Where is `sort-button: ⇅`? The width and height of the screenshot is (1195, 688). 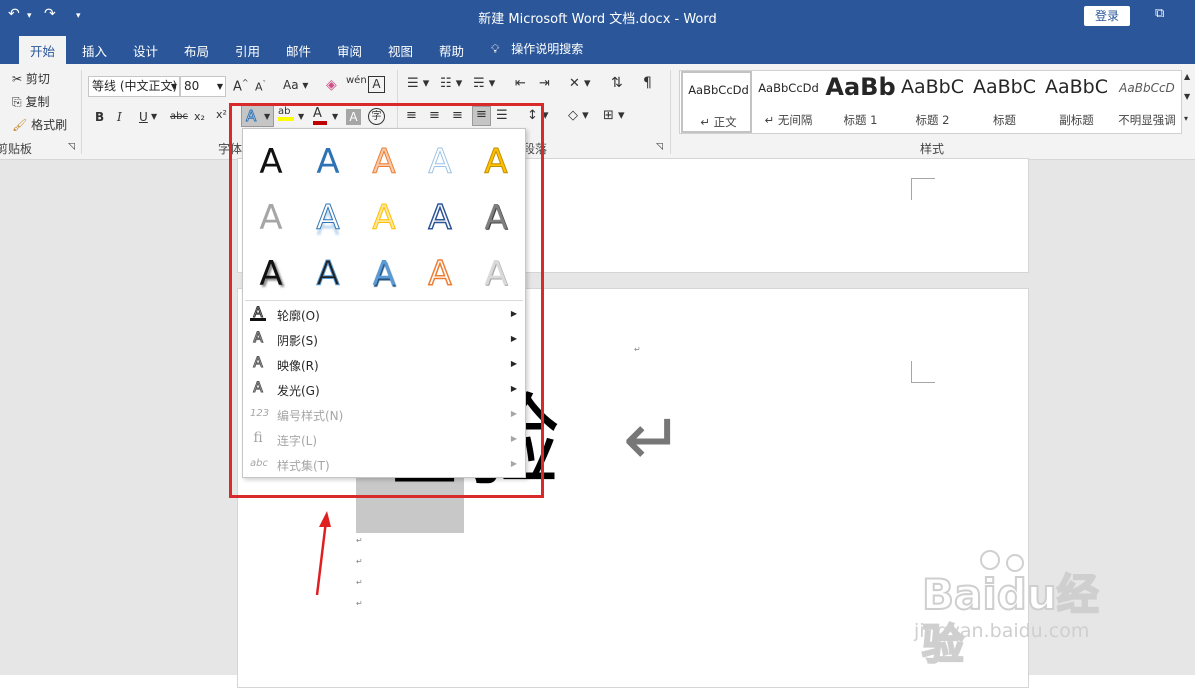 sort-button: ⇅ is located at coordinates (617, 83).